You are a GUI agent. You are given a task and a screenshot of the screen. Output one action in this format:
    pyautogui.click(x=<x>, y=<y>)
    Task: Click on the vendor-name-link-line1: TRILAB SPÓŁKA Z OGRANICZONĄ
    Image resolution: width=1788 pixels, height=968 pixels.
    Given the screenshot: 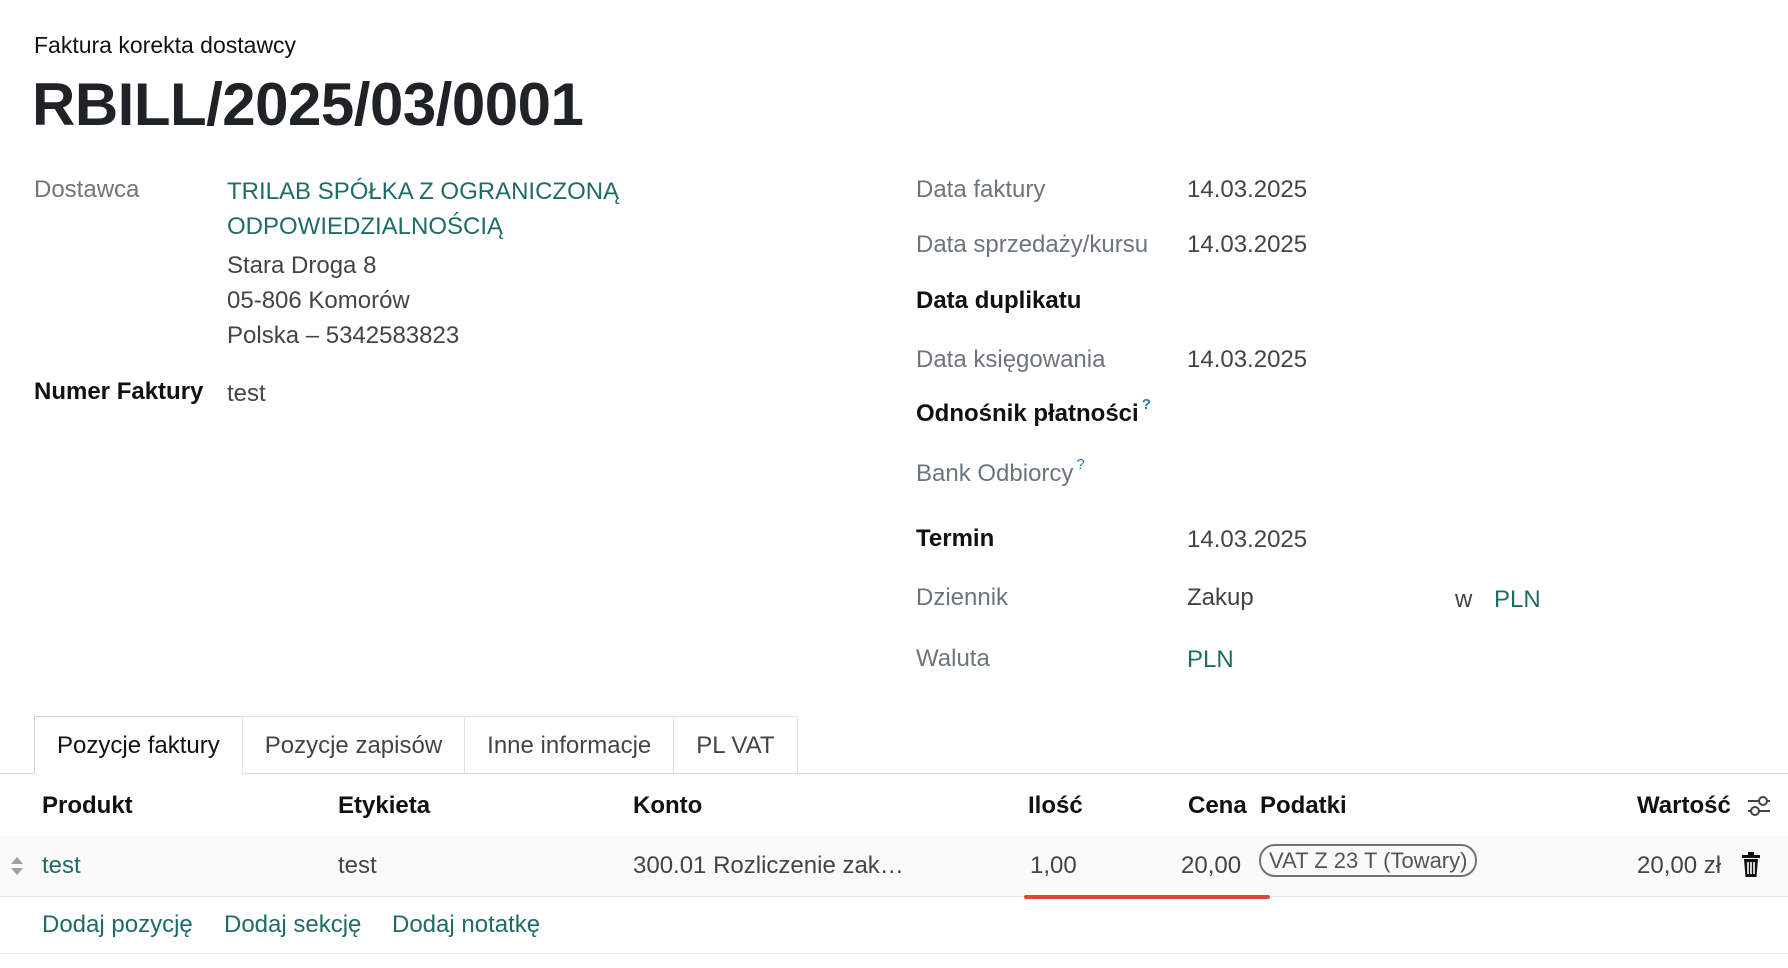 What is the action you would take?
    pyautogui.click(x=423, y=192)
    